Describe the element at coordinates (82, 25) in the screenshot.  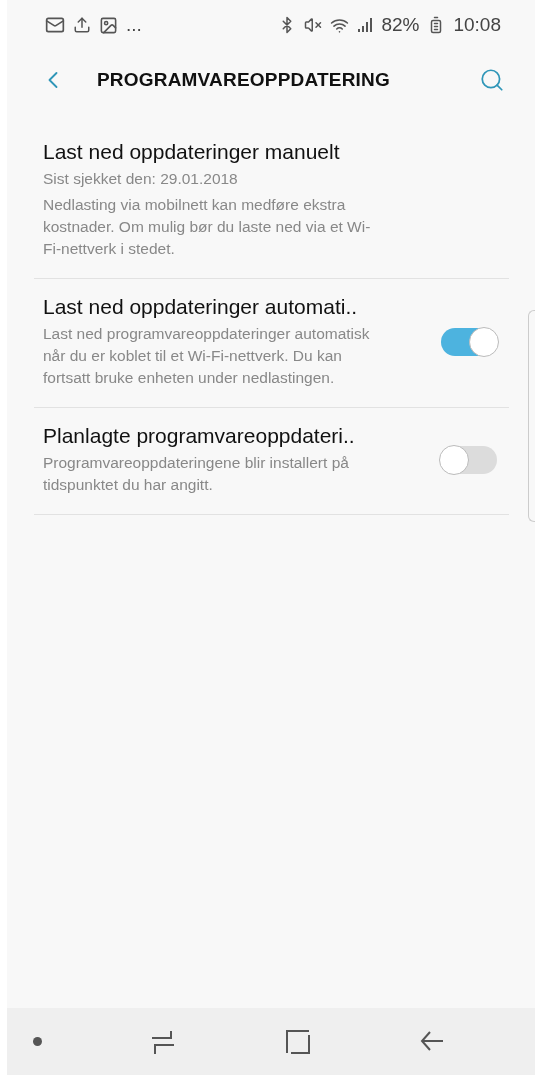
I see `upload-icon` at that location.